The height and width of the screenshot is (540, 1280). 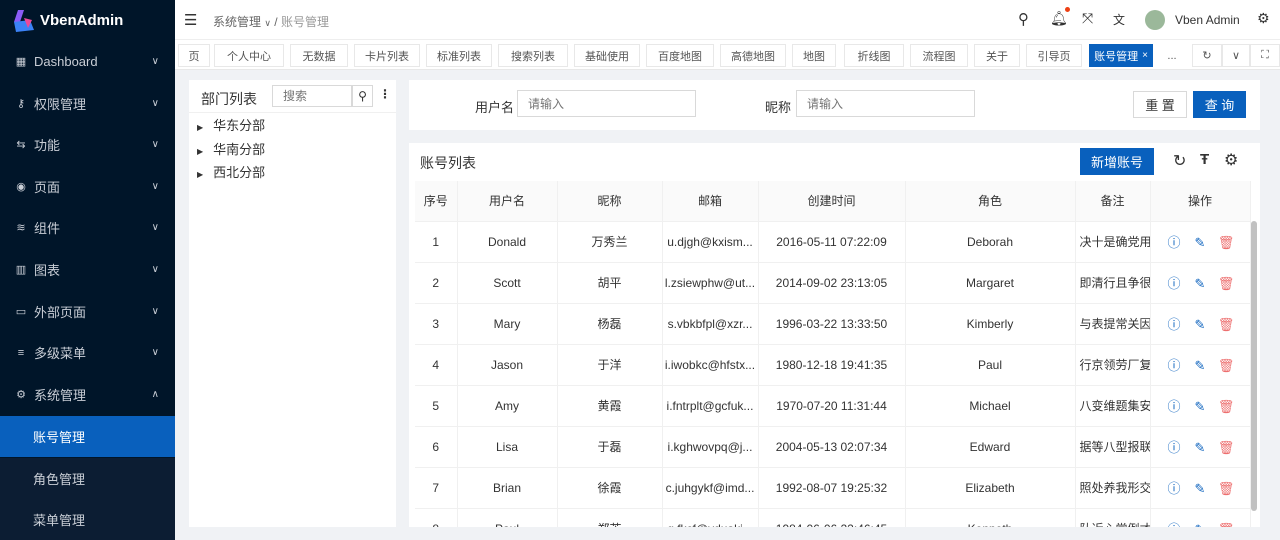 I want to click on tab-10: 折线图, so click(x=874, y=55).